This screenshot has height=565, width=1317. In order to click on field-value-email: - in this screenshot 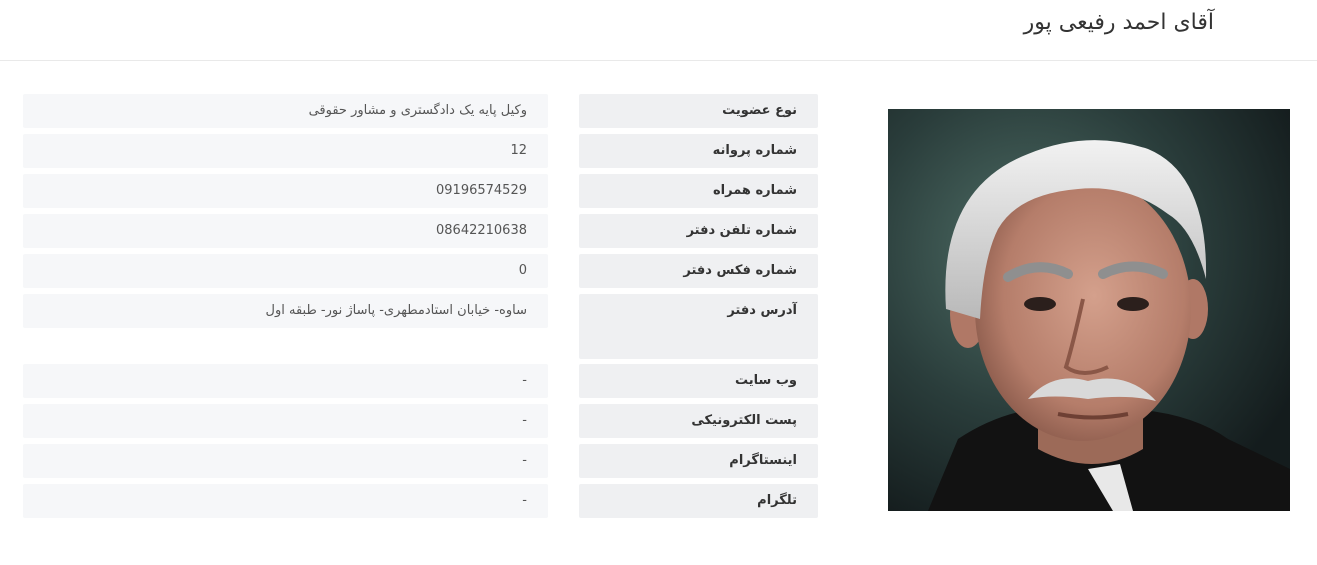, I will do `click(285, 421)`.